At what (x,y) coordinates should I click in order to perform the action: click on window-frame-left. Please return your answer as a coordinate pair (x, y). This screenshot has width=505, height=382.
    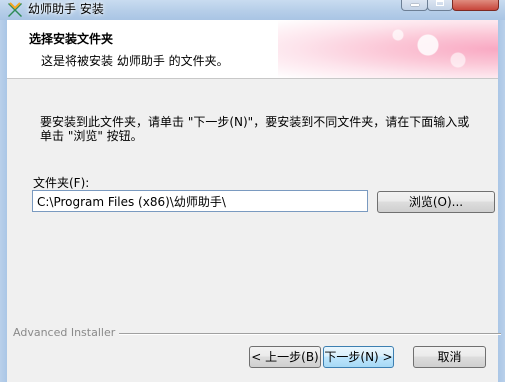
    Looking at the image, I should click on (3, 201).